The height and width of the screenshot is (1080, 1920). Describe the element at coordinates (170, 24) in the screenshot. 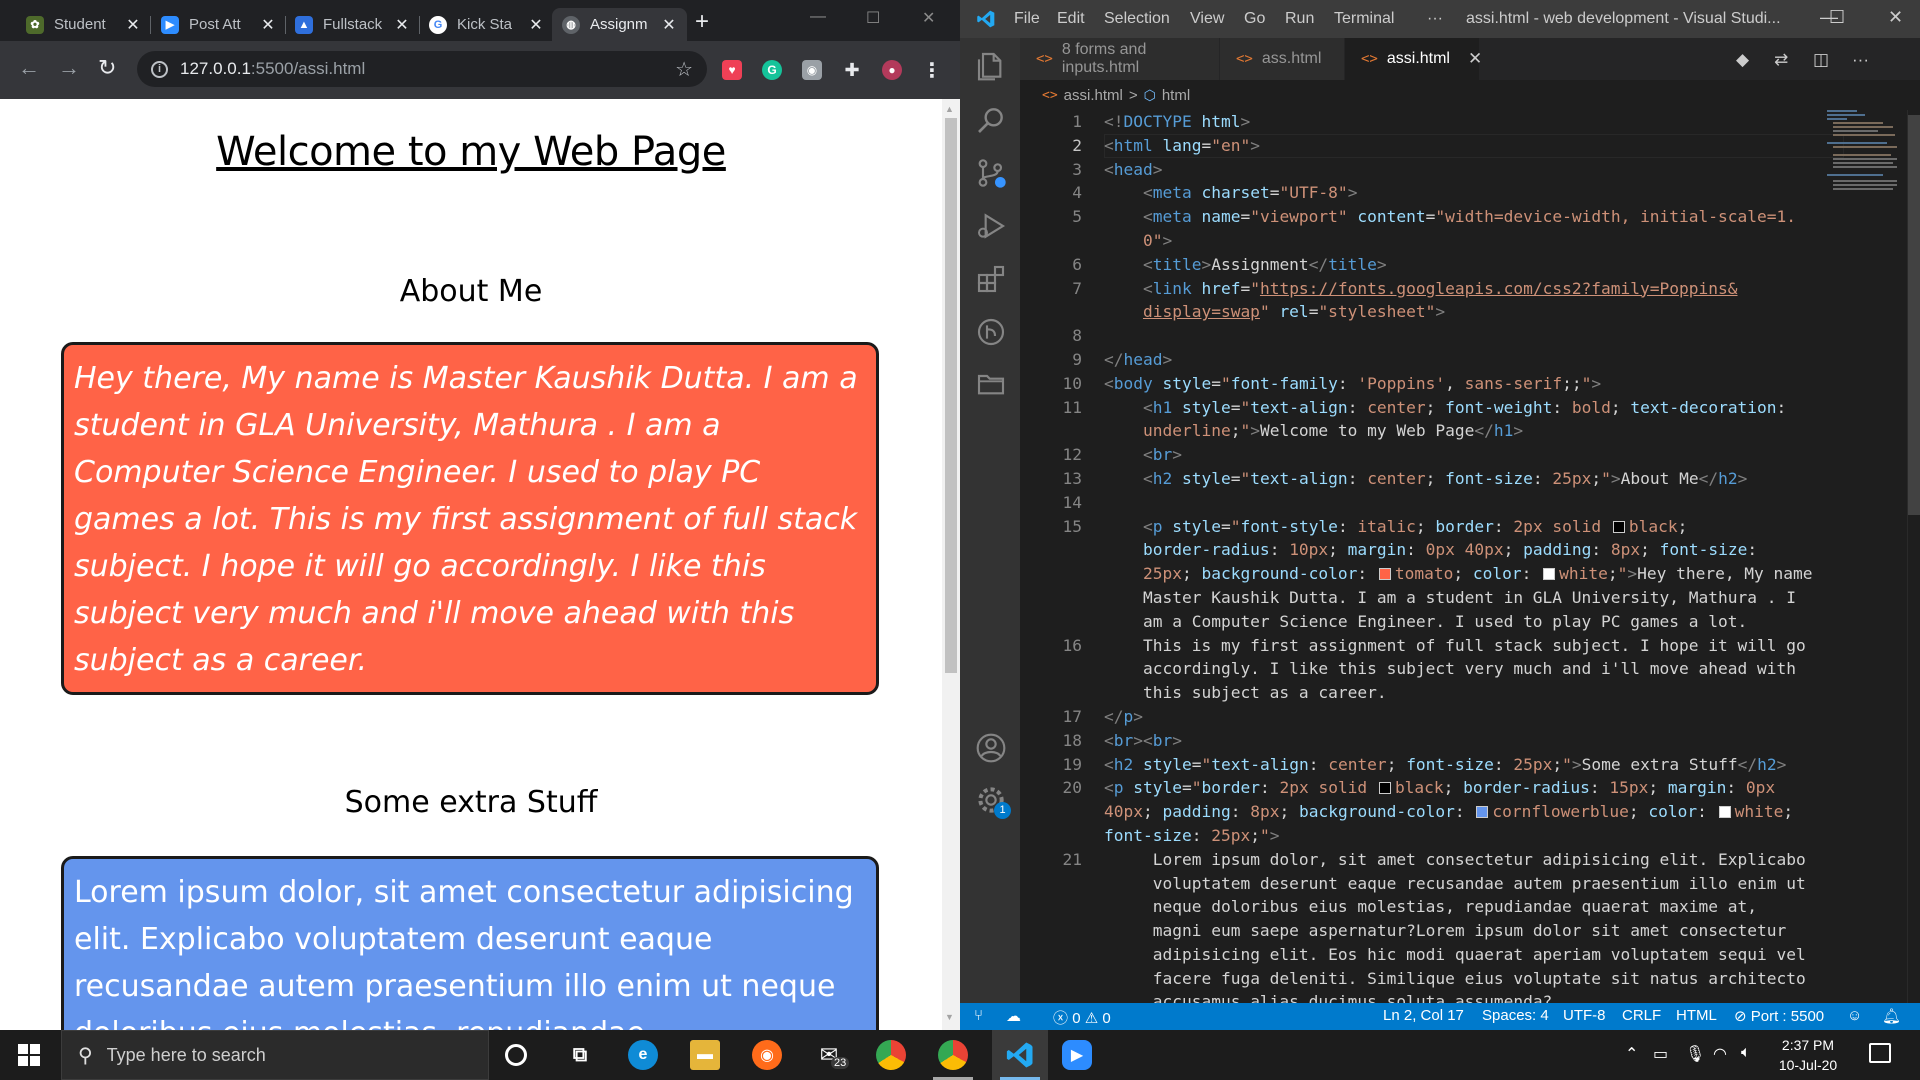

I see `zoom-favicon-icon: ▶` at that location.